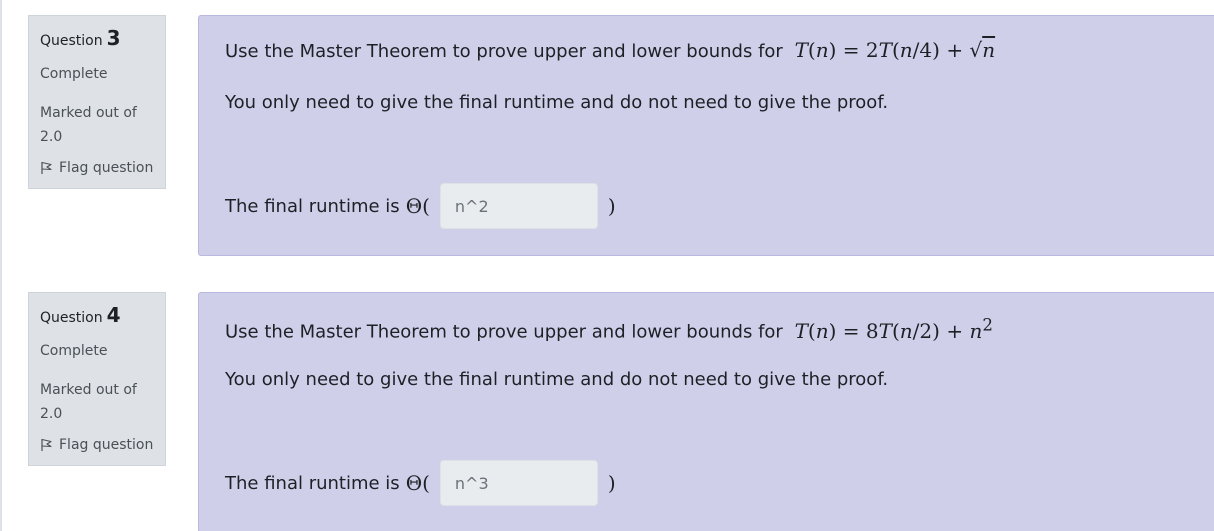  What do you see at coordinates (113, 38) in the screenshot?
I see `question-number-value: 3` at bounding box center [113, 38].